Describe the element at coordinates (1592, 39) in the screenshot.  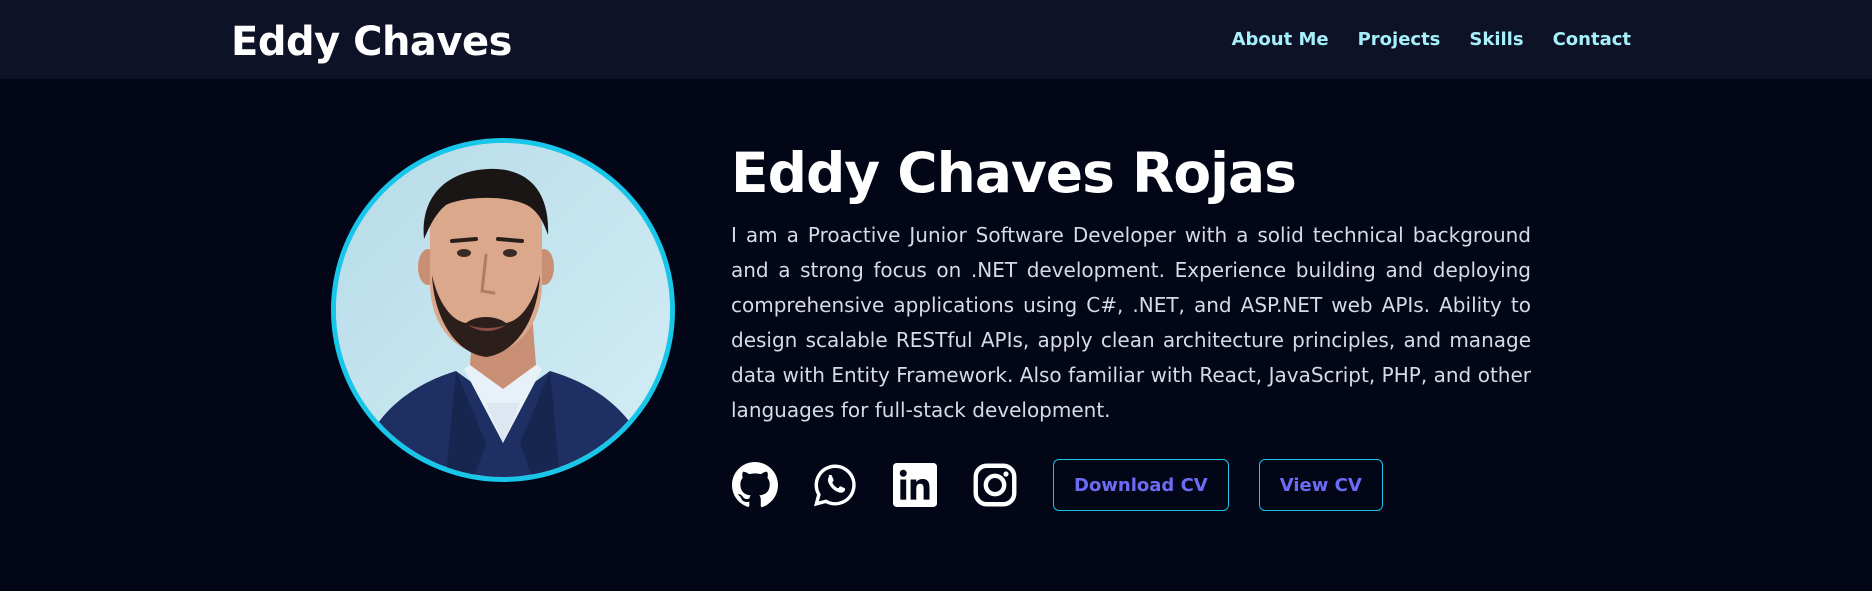
I see `nav-link-contact: Contact` at that location.